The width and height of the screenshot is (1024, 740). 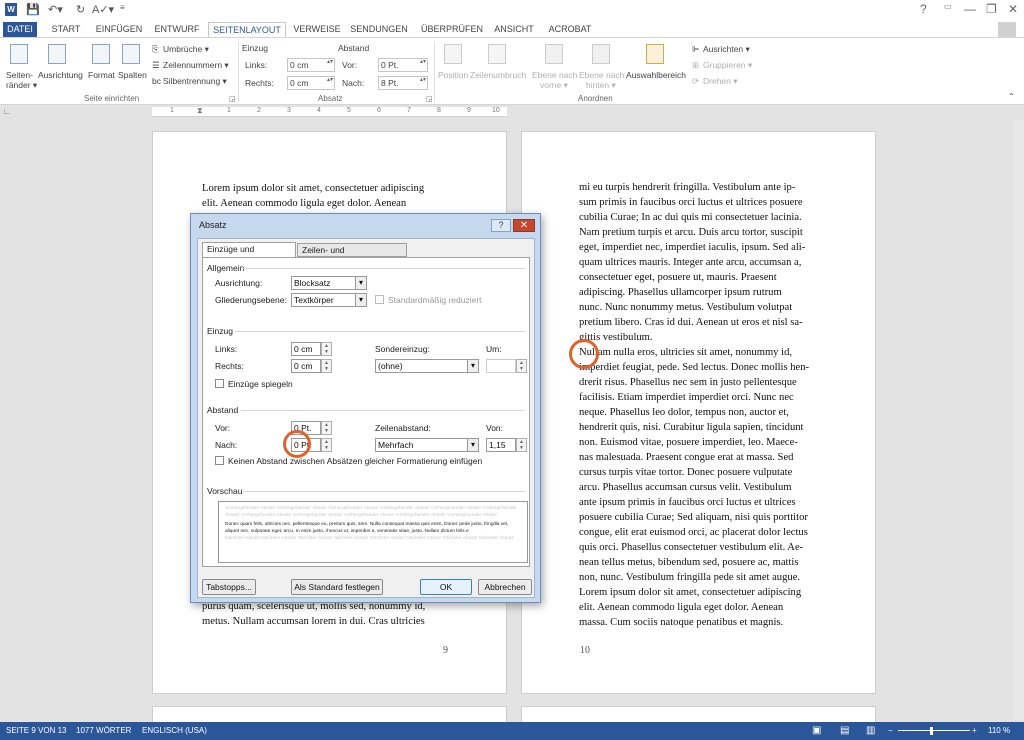 I want to click on selection-pane-icon, so click(x=655, y=54).